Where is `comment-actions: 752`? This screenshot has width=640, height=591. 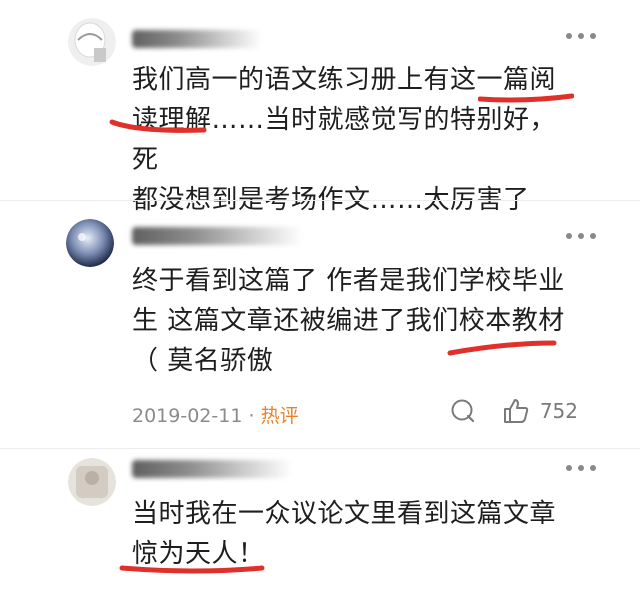 comment-actions: 752 is located at coordinates (514, 411).